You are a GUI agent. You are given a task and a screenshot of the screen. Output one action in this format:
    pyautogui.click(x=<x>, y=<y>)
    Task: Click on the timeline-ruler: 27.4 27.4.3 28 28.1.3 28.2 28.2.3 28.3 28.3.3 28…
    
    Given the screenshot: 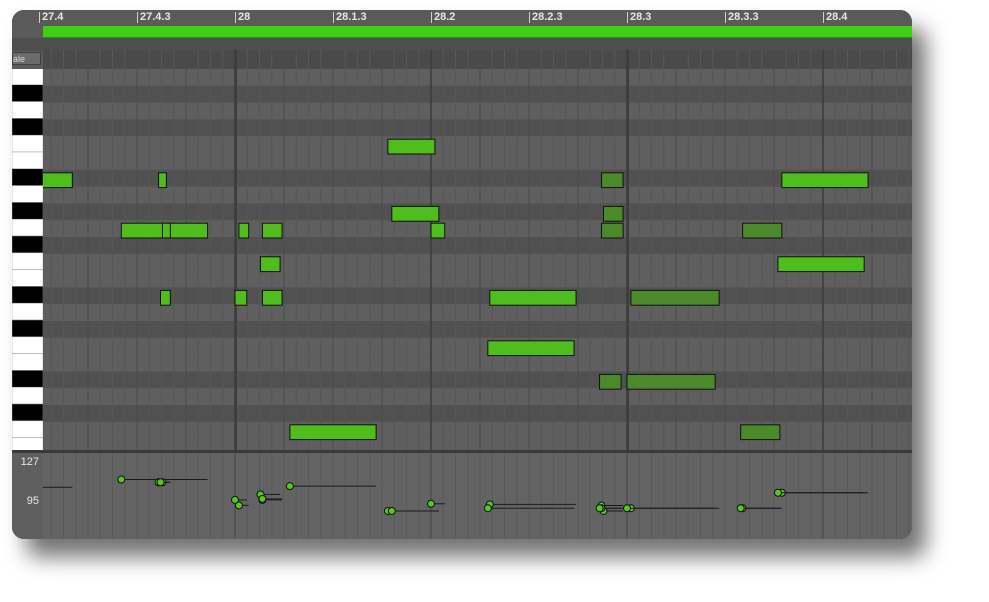 What is the action you would take?
    pyautogui.click(x=462, y=18)
    